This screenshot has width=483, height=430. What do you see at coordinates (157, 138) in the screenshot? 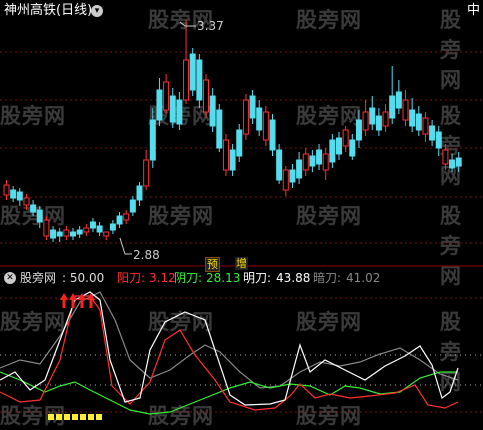
I see `price-annotations` at bounding box center [157, 138].